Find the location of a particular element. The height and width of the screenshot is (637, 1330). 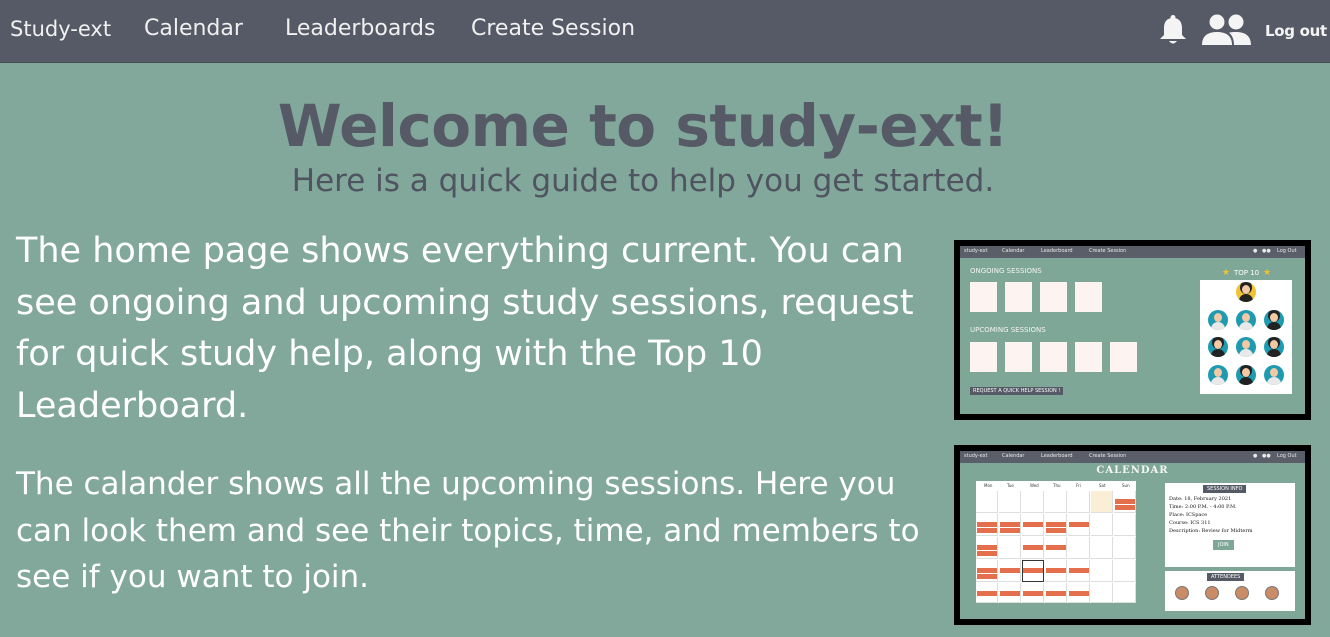

users-icon is located at coordinates (1227, 32).